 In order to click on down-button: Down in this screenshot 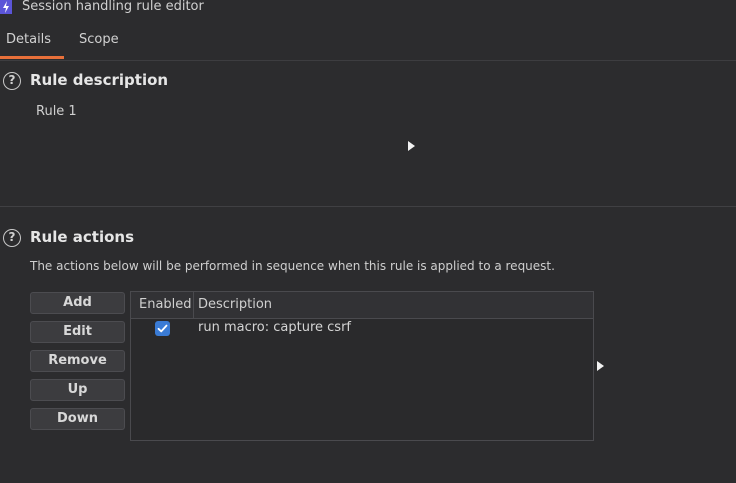, I will do `click(77, 419)`.